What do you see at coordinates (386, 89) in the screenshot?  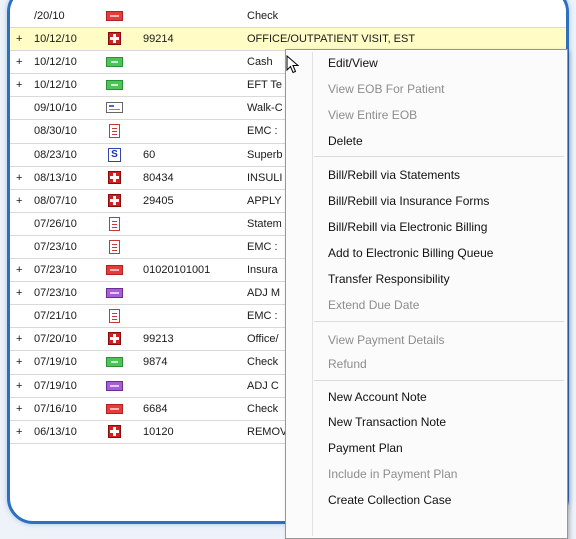 I see `menu-view-eob-patient: View EOB For Patient` at bounding box center [386, 89].